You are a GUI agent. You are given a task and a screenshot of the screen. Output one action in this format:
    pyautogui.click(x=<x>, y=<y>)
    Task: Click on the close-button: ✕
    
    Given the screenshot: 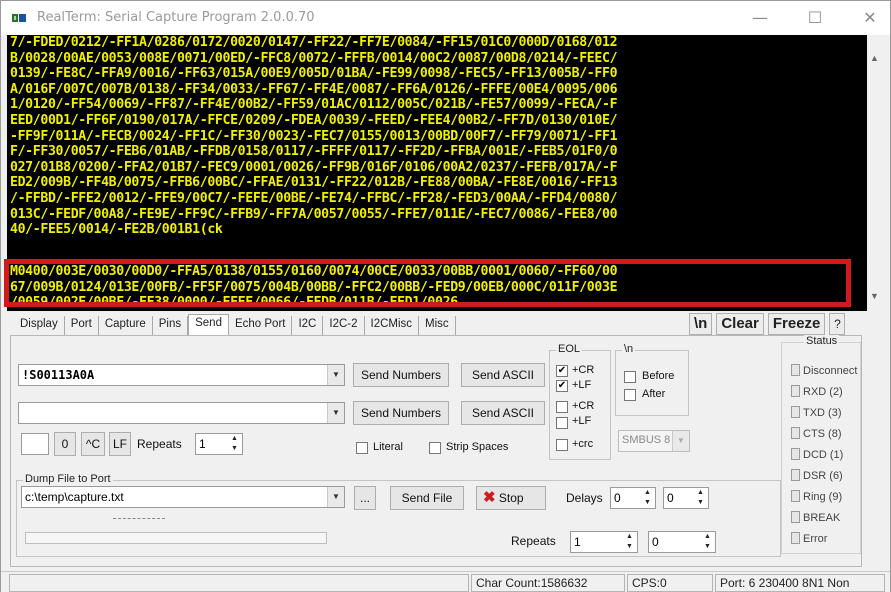 What is the action you would take?
    pyautogui.click(x=870, y=18)
    